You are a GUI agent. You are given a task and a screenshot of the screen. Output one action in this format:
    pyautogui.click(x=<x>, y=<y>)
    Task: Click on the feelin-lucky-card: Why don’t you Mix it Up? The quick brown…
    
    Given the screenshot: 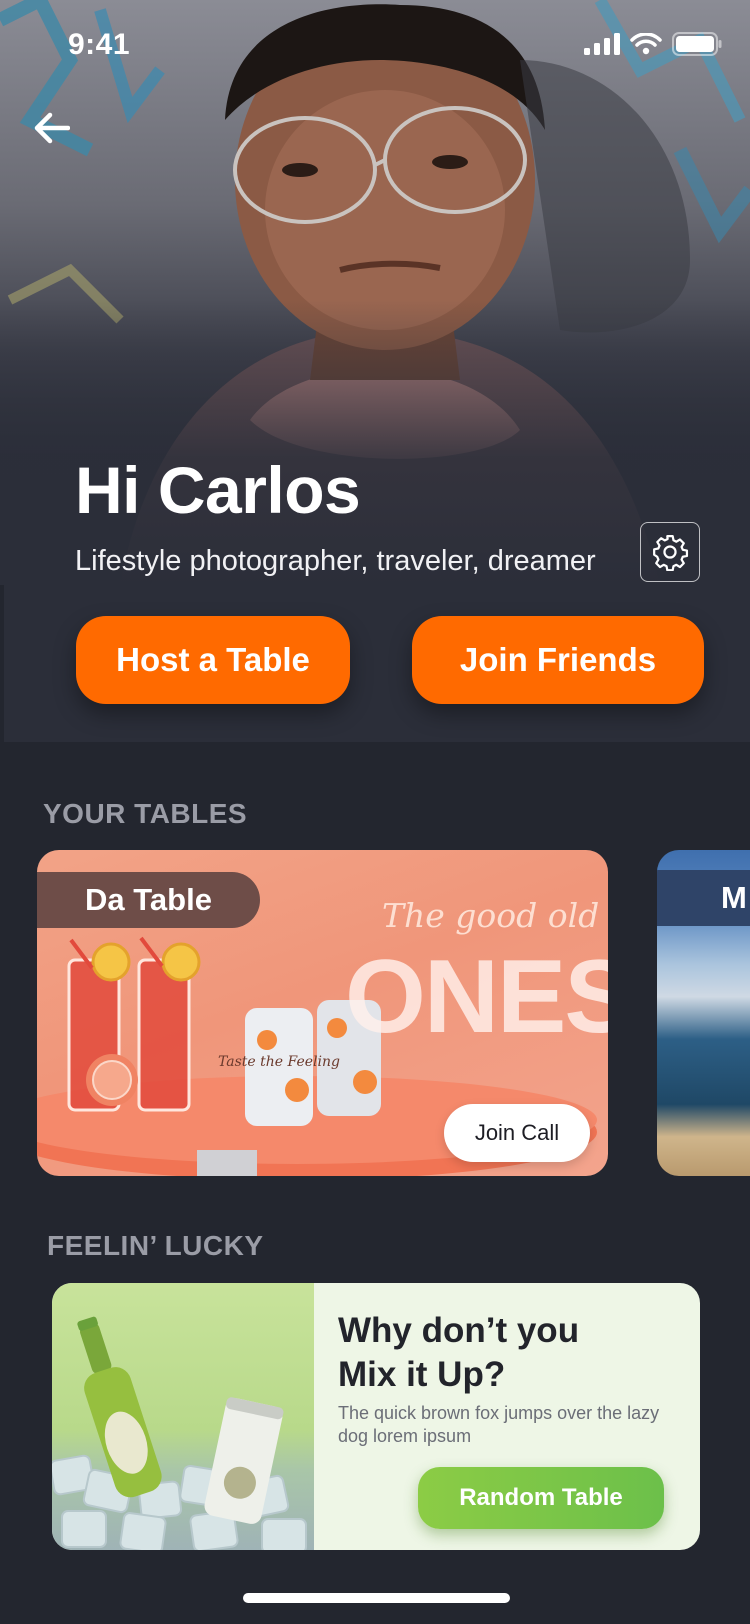 What is the action you would take?
    pyautogui.click(x=376, y=1416)
    